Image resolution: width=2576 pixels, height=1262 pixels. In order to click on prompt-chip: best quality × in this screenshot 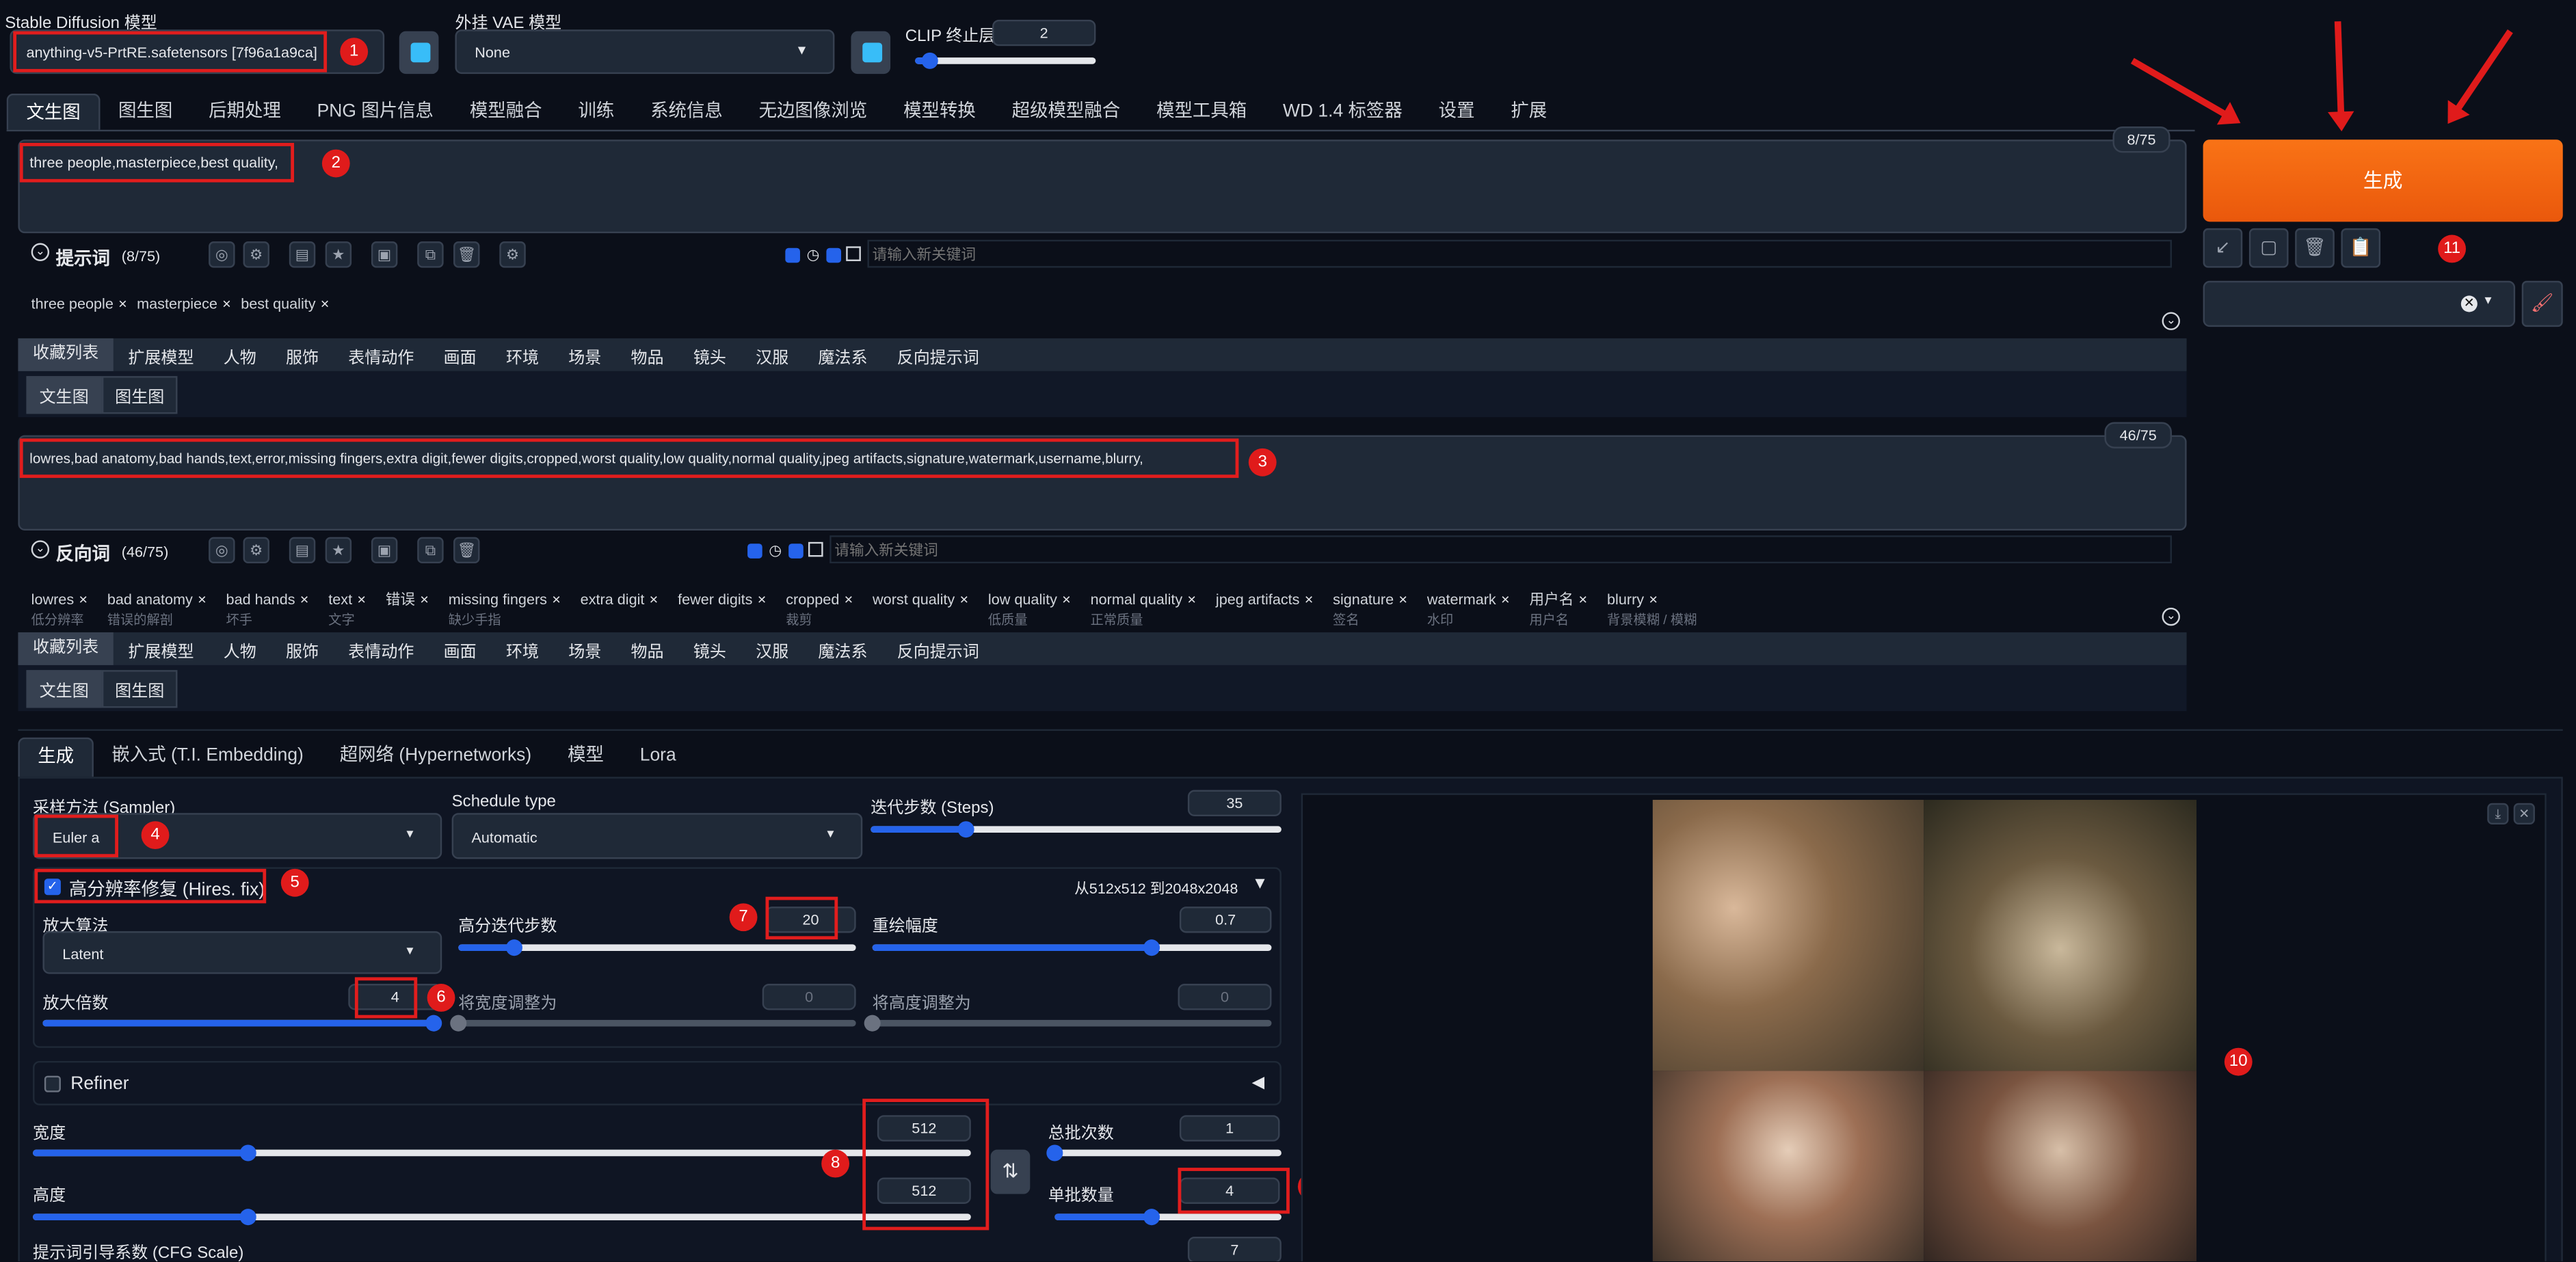, I will do `click(285, 303)`.